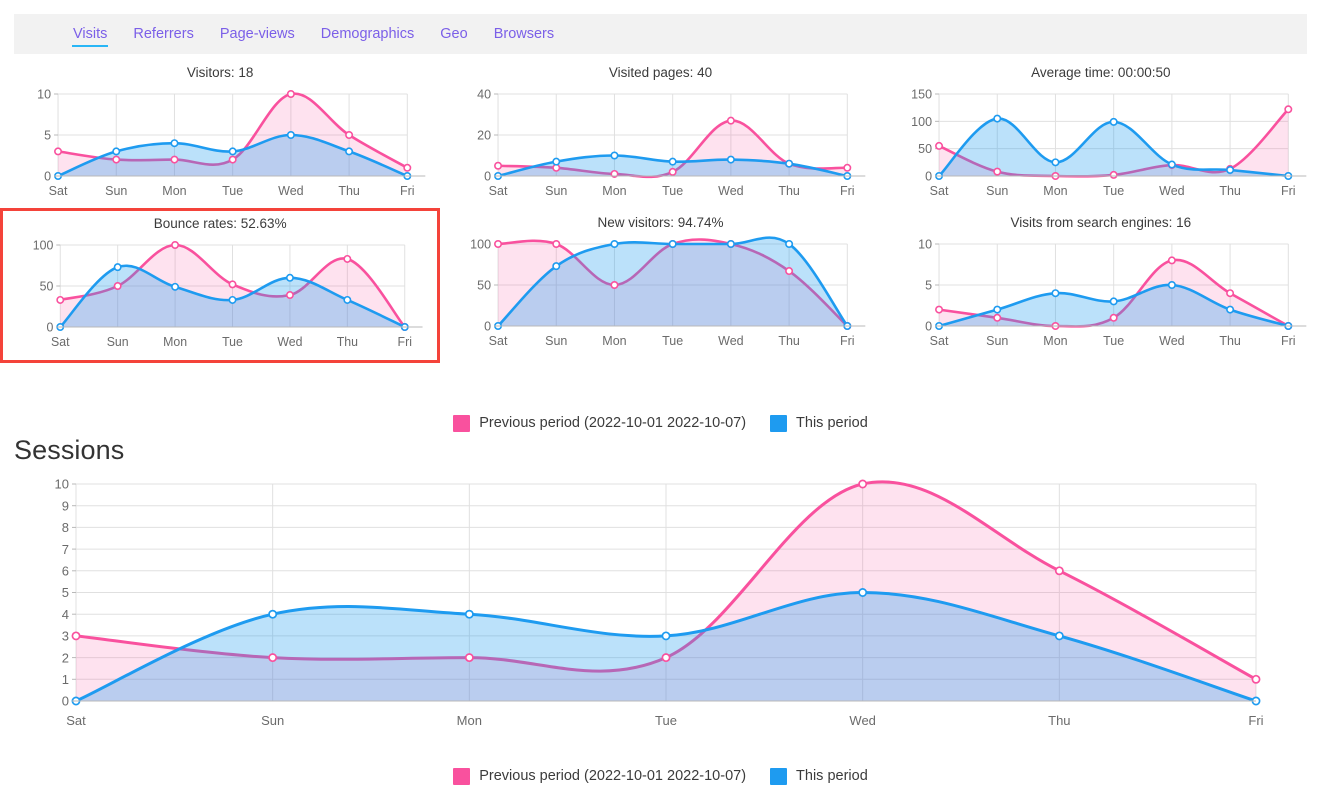 Image resolution: width=1321 pixels, height=791 pixels. What do you see at coordinates (524, 34) in the screenshot?
I see `tab-browsers: Browsers` at bounding box center [524, 34].